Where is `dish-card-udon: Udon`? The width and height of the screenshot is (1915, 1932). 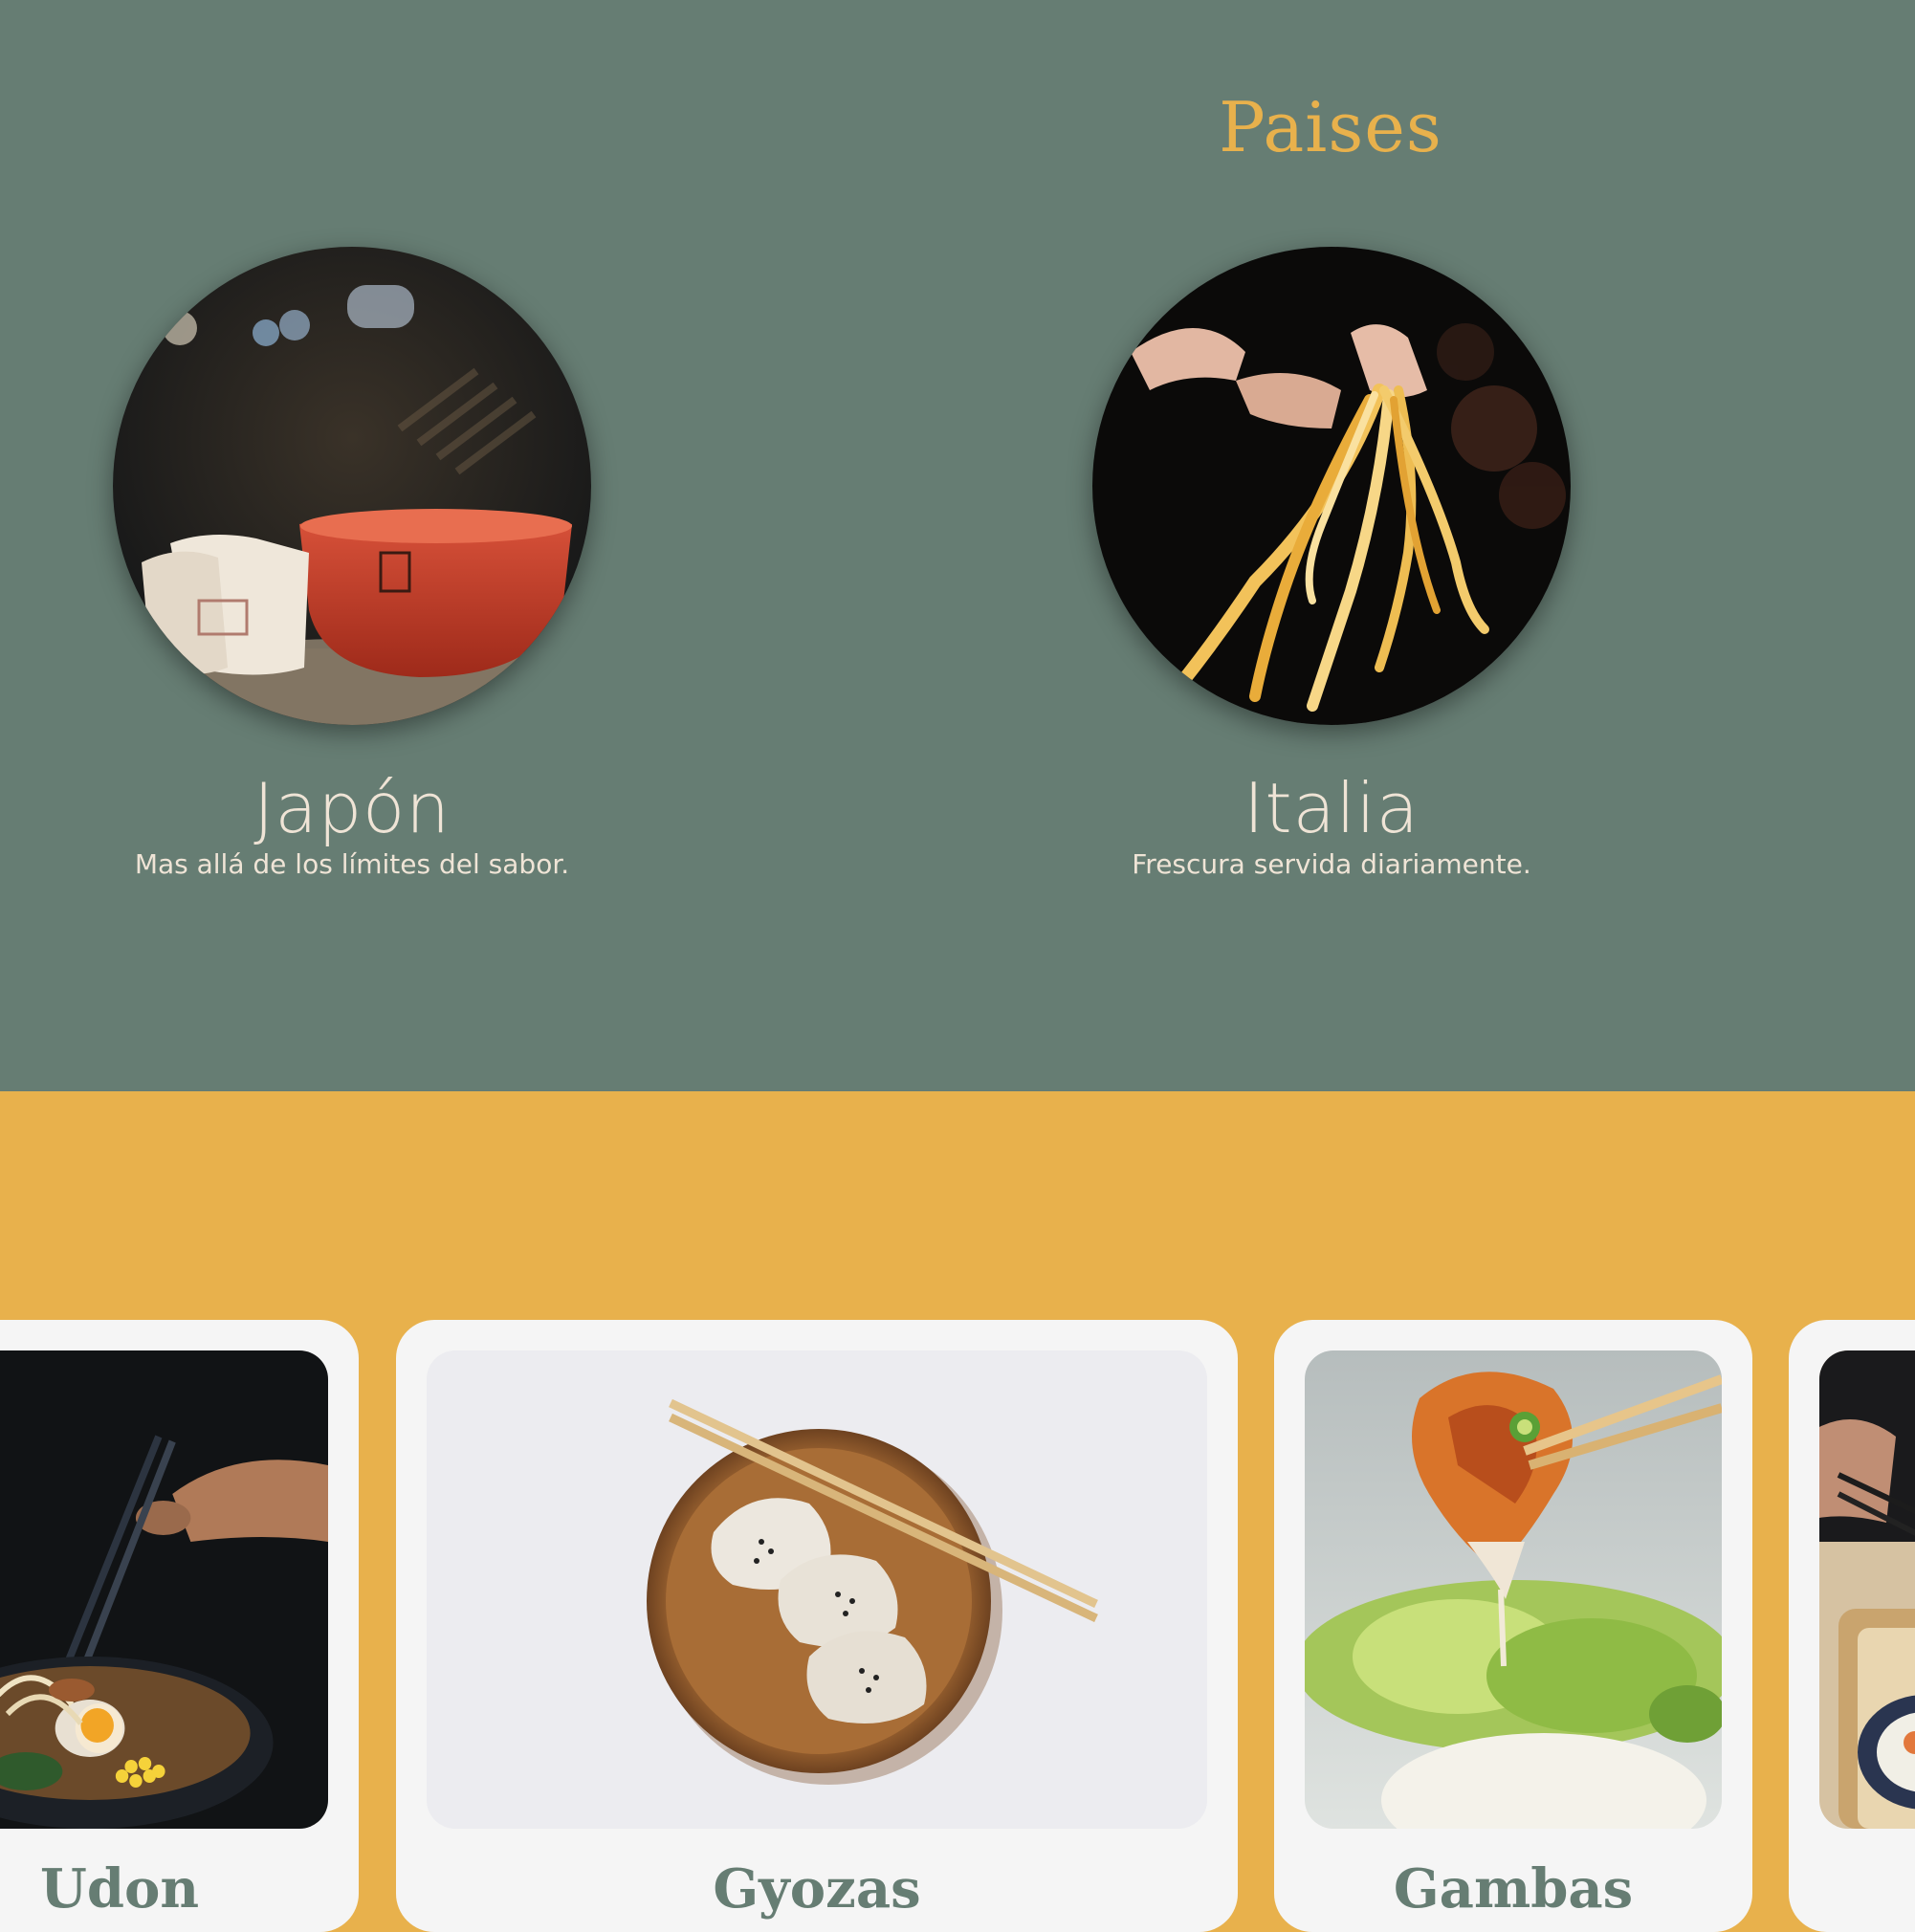
dish-card-udon: Udon is located at coordinates (179, 1626).